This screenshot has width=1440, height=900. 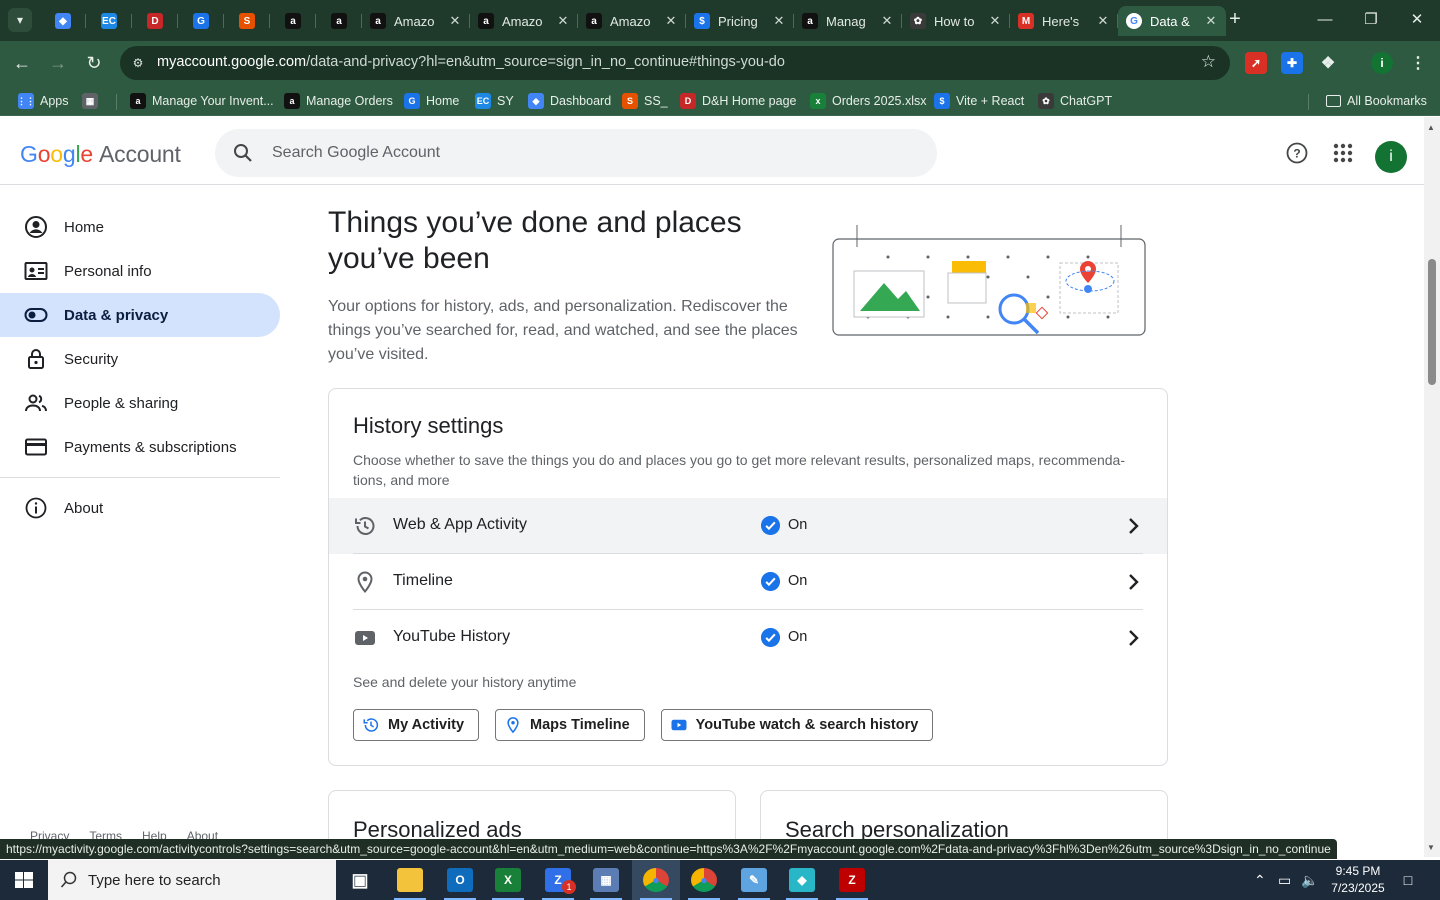 What do you see at coordinates (508, 880) in the screenshot?
I see `taskbar-app: X` at bounding box center [508, 880].